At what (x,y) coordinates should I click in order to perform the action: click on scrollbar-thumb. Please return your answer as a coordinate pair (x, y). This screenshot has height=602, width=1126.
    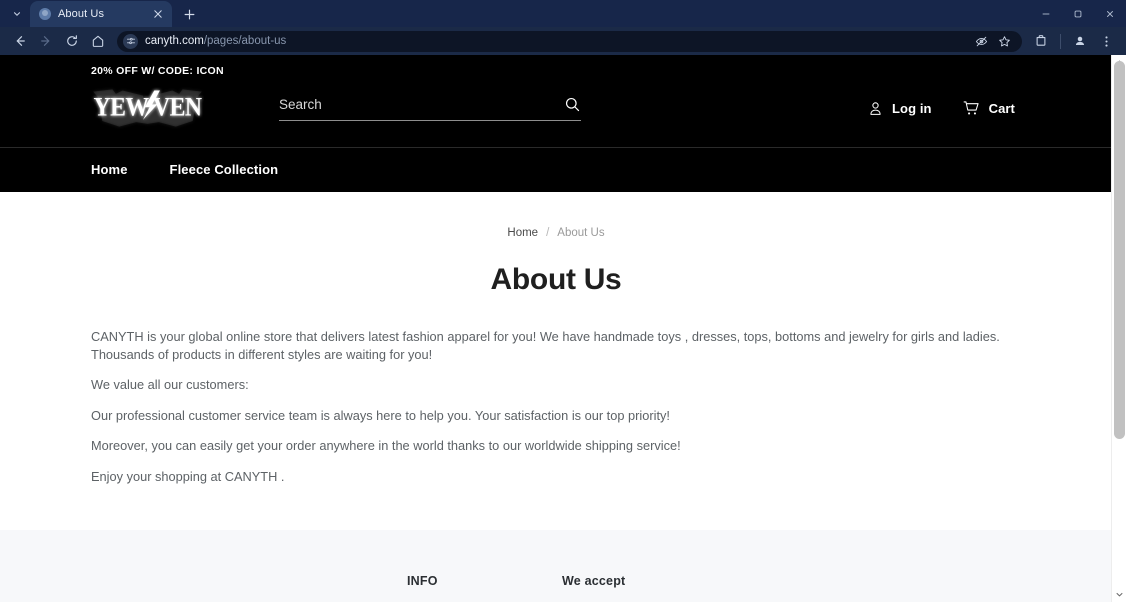
    Looking at the image, I should click on (1119, 250).